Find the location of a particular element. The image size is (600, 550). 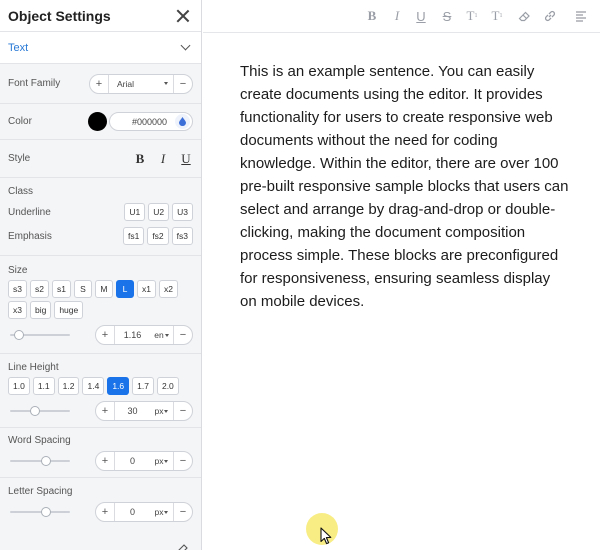

editor-toolbar: B I U S T1 T1 is located at coordinates (401, 16).